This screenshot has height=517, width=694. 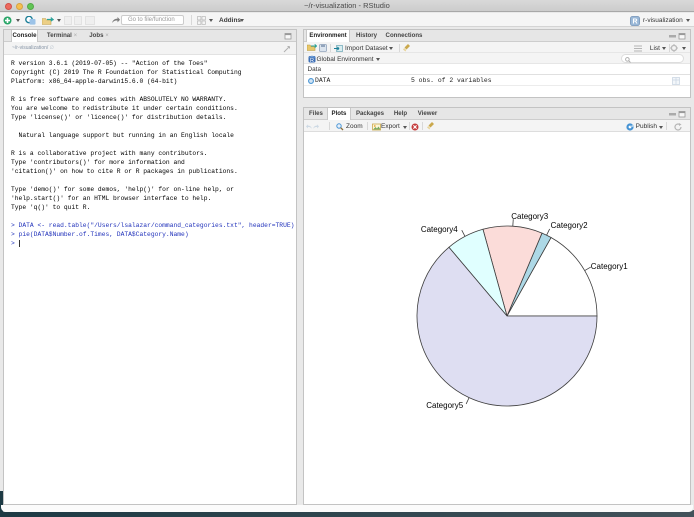 What do you see at coordinates (529, 216) in the screenshot?
I see `svg-text: Category3` at bounding box center [529, 216].